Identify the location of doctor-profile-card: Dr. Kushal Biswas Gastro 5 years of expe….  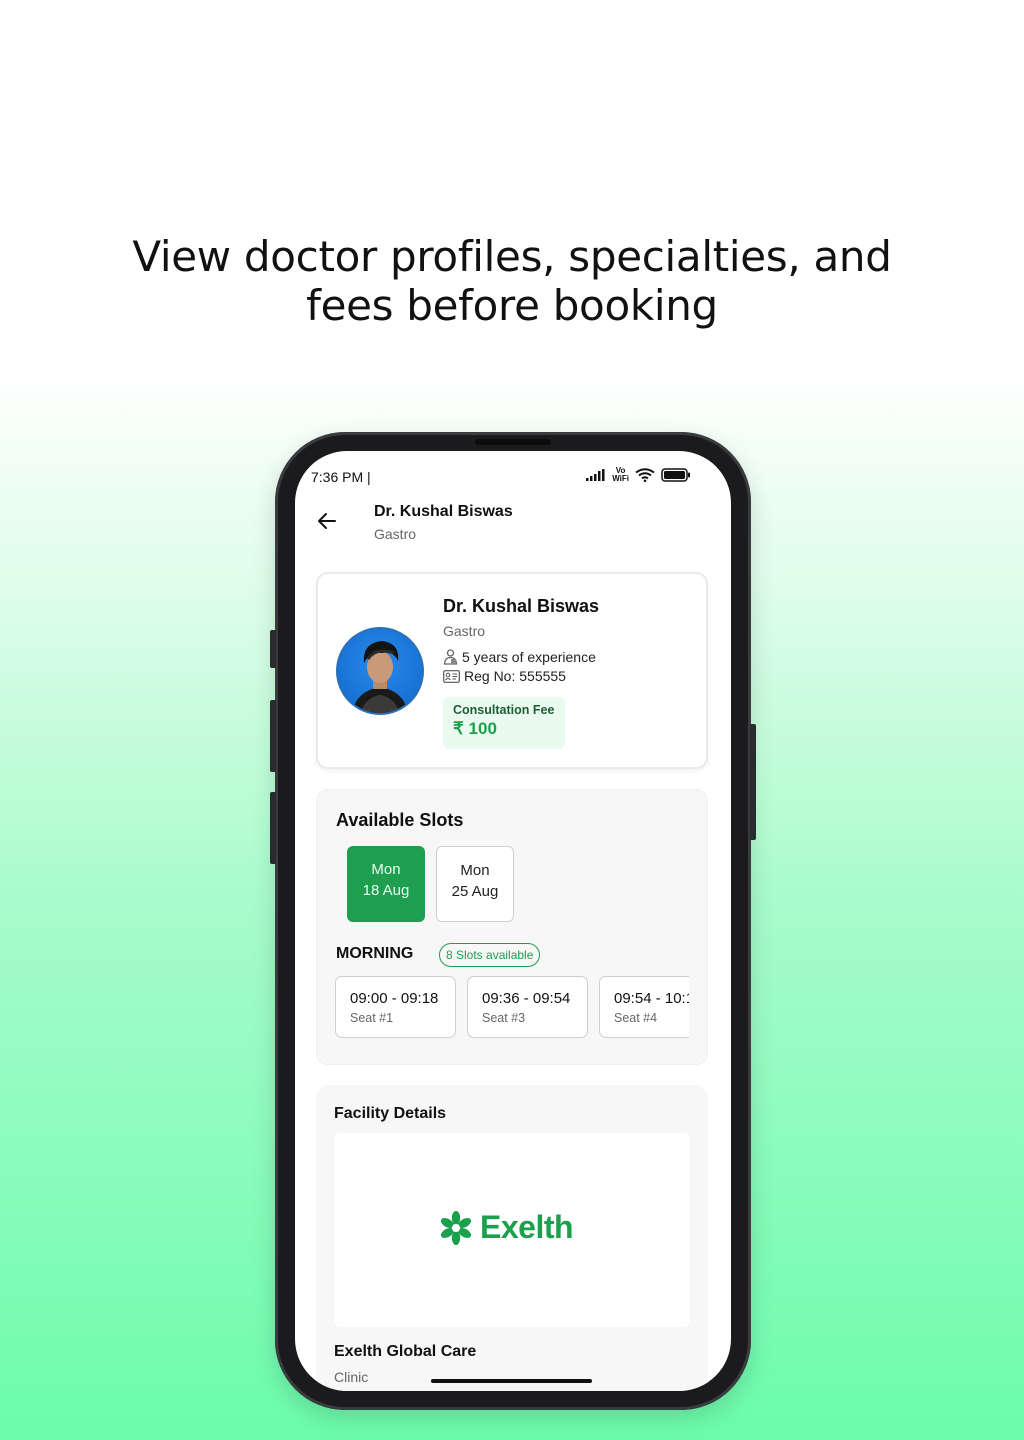
(512, 670).